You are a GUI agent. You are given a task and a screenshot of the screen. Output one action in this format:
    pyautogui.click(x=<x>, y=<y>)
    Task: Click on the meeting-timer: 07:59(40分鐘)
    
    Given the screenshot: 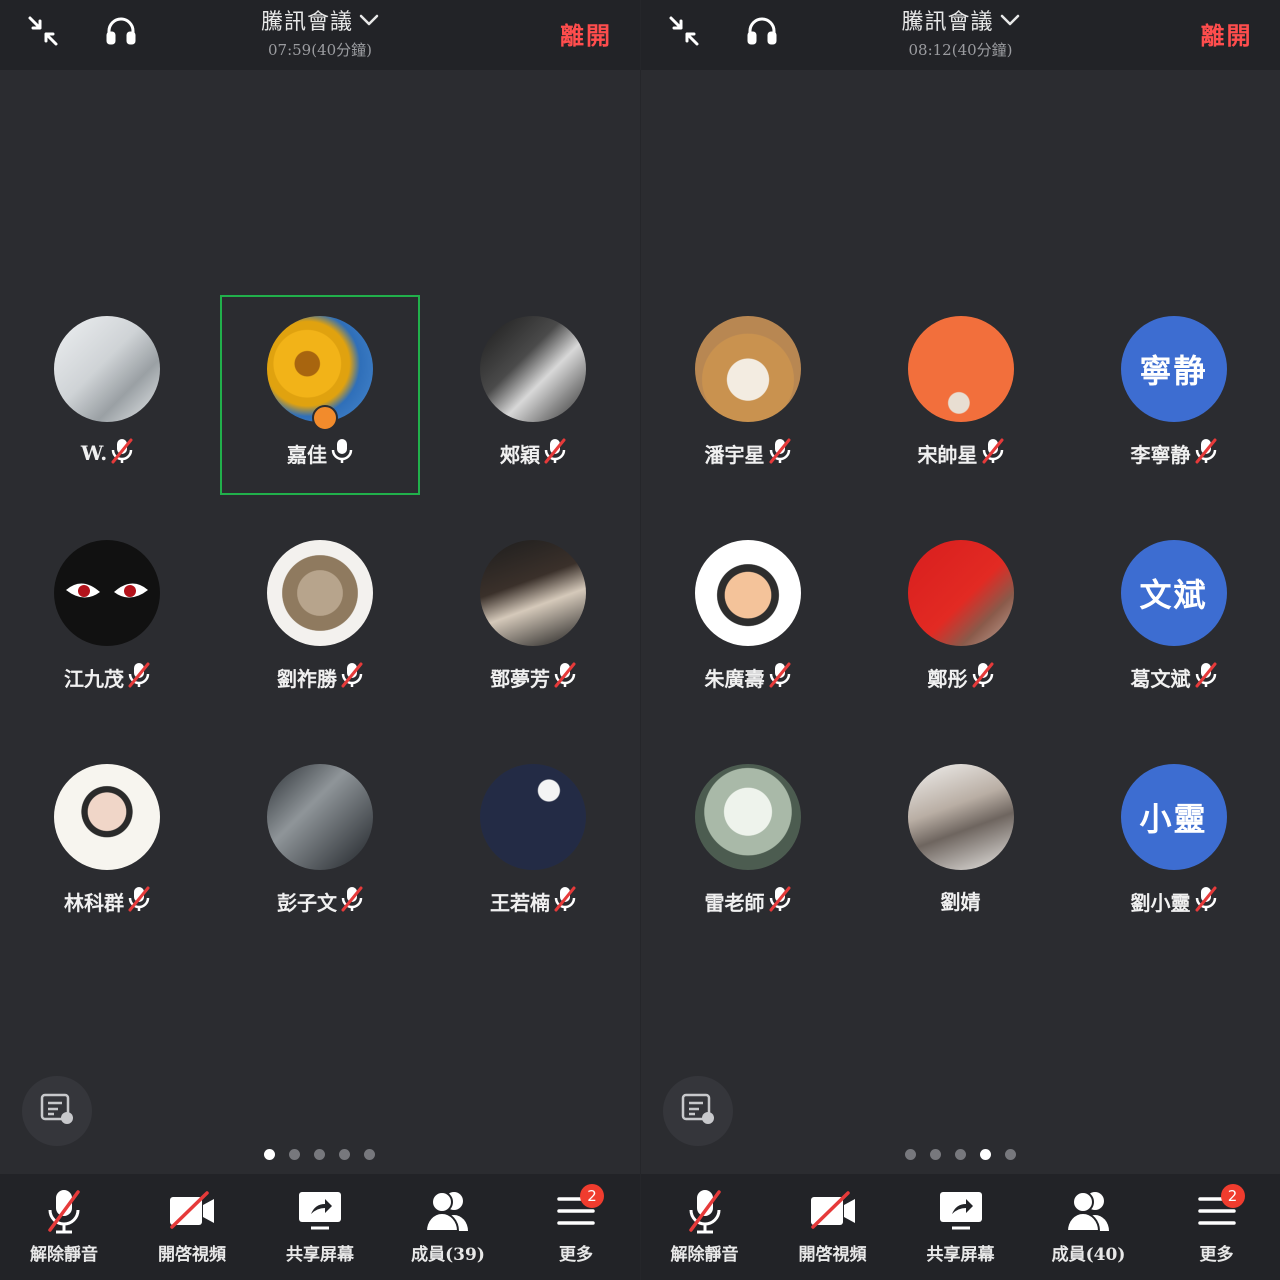 What is the action you would take?
    pyautogui.click(x=320, y=50)
    